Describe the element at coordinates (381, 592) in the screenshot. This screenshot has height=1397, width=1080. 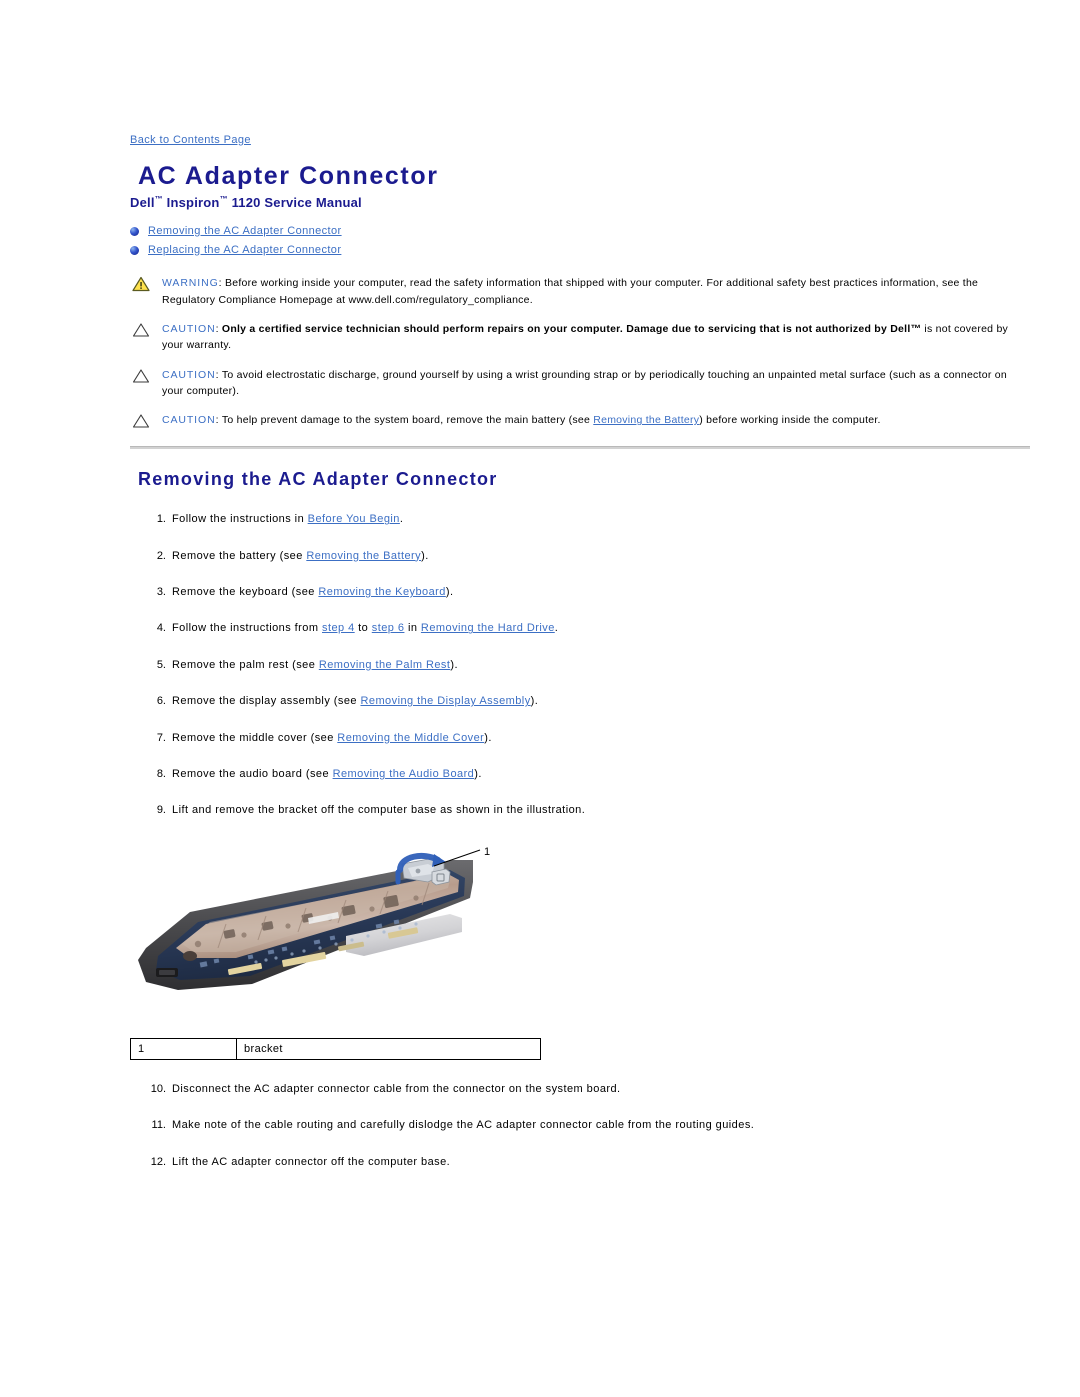
I see `removing-the-keyboard-link: Removing the Keyboard` at that location.